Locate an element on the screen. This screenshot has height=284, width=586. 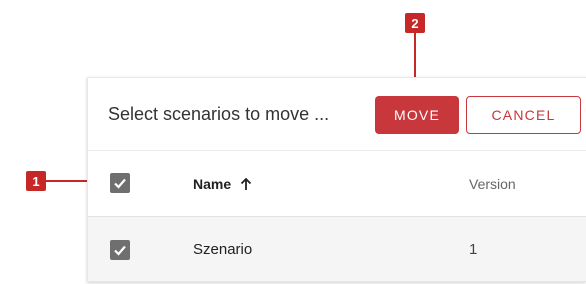
callout-label: 1 is located at coordinates (36, 181).